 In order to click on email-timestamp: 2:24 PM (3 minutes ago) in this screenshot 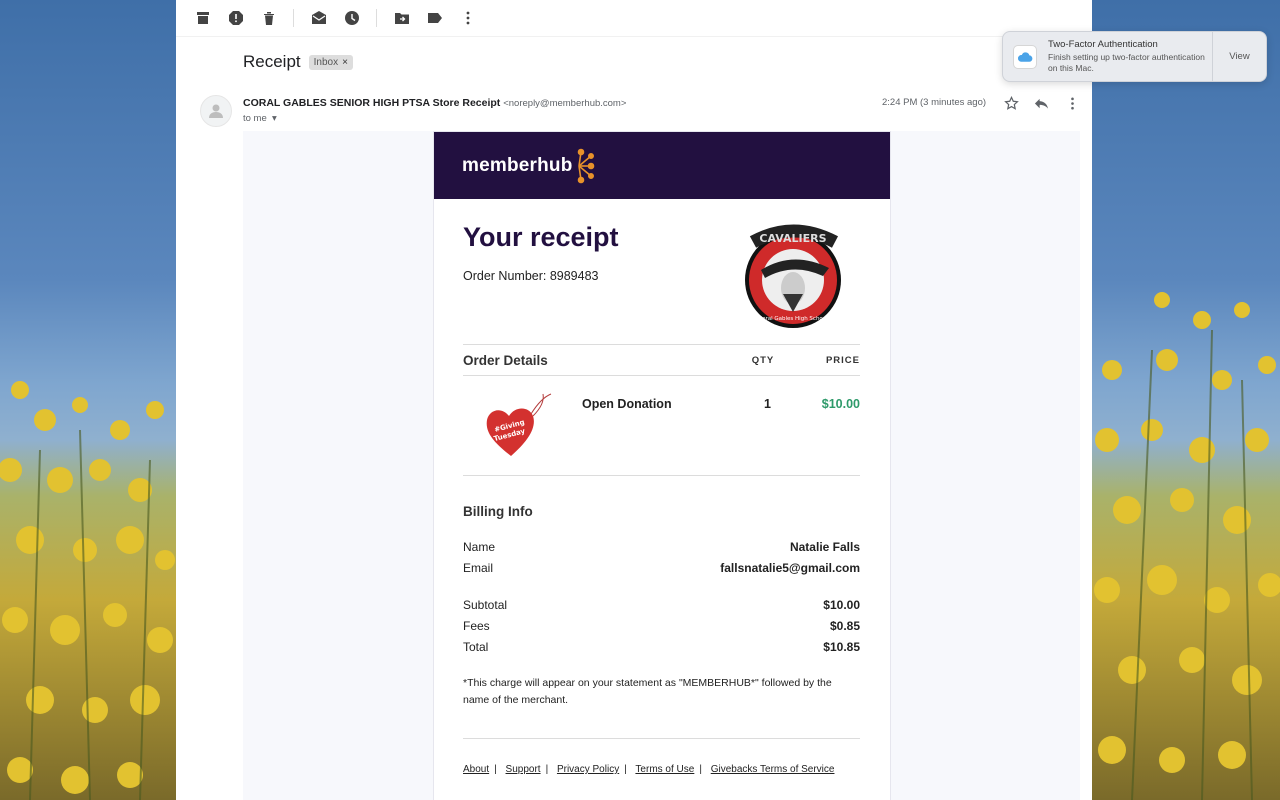, I will do `click(934, 102)`.